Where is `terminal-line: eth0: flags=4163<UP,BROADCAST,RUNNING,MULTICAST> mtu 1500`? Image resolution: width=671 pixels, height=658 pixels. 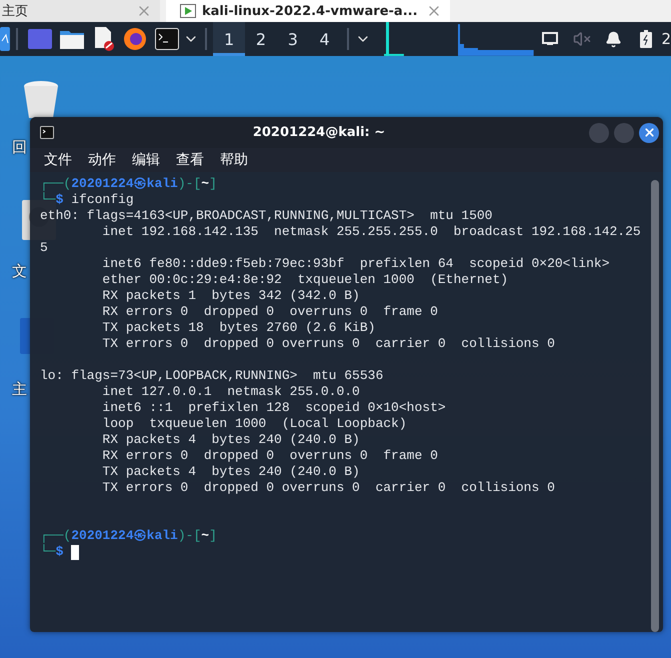 terminal-line: eth0: flags=4163<UP,BROADCAST,RUNNING,MULTICAST> mtu 1500 is located at coordinates (266, 216).